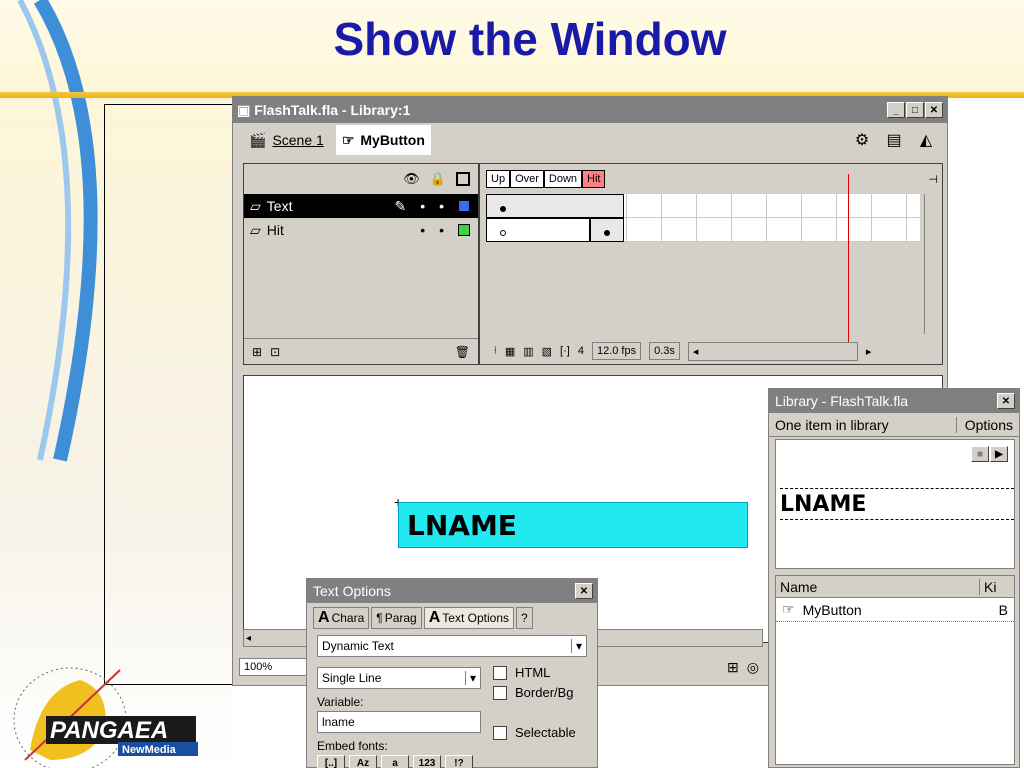 This screenshot has width=1024, height=768. Describe the element at coordinates (984, 424) in the screenshot. I see `library-options-menu: Options` at that location.